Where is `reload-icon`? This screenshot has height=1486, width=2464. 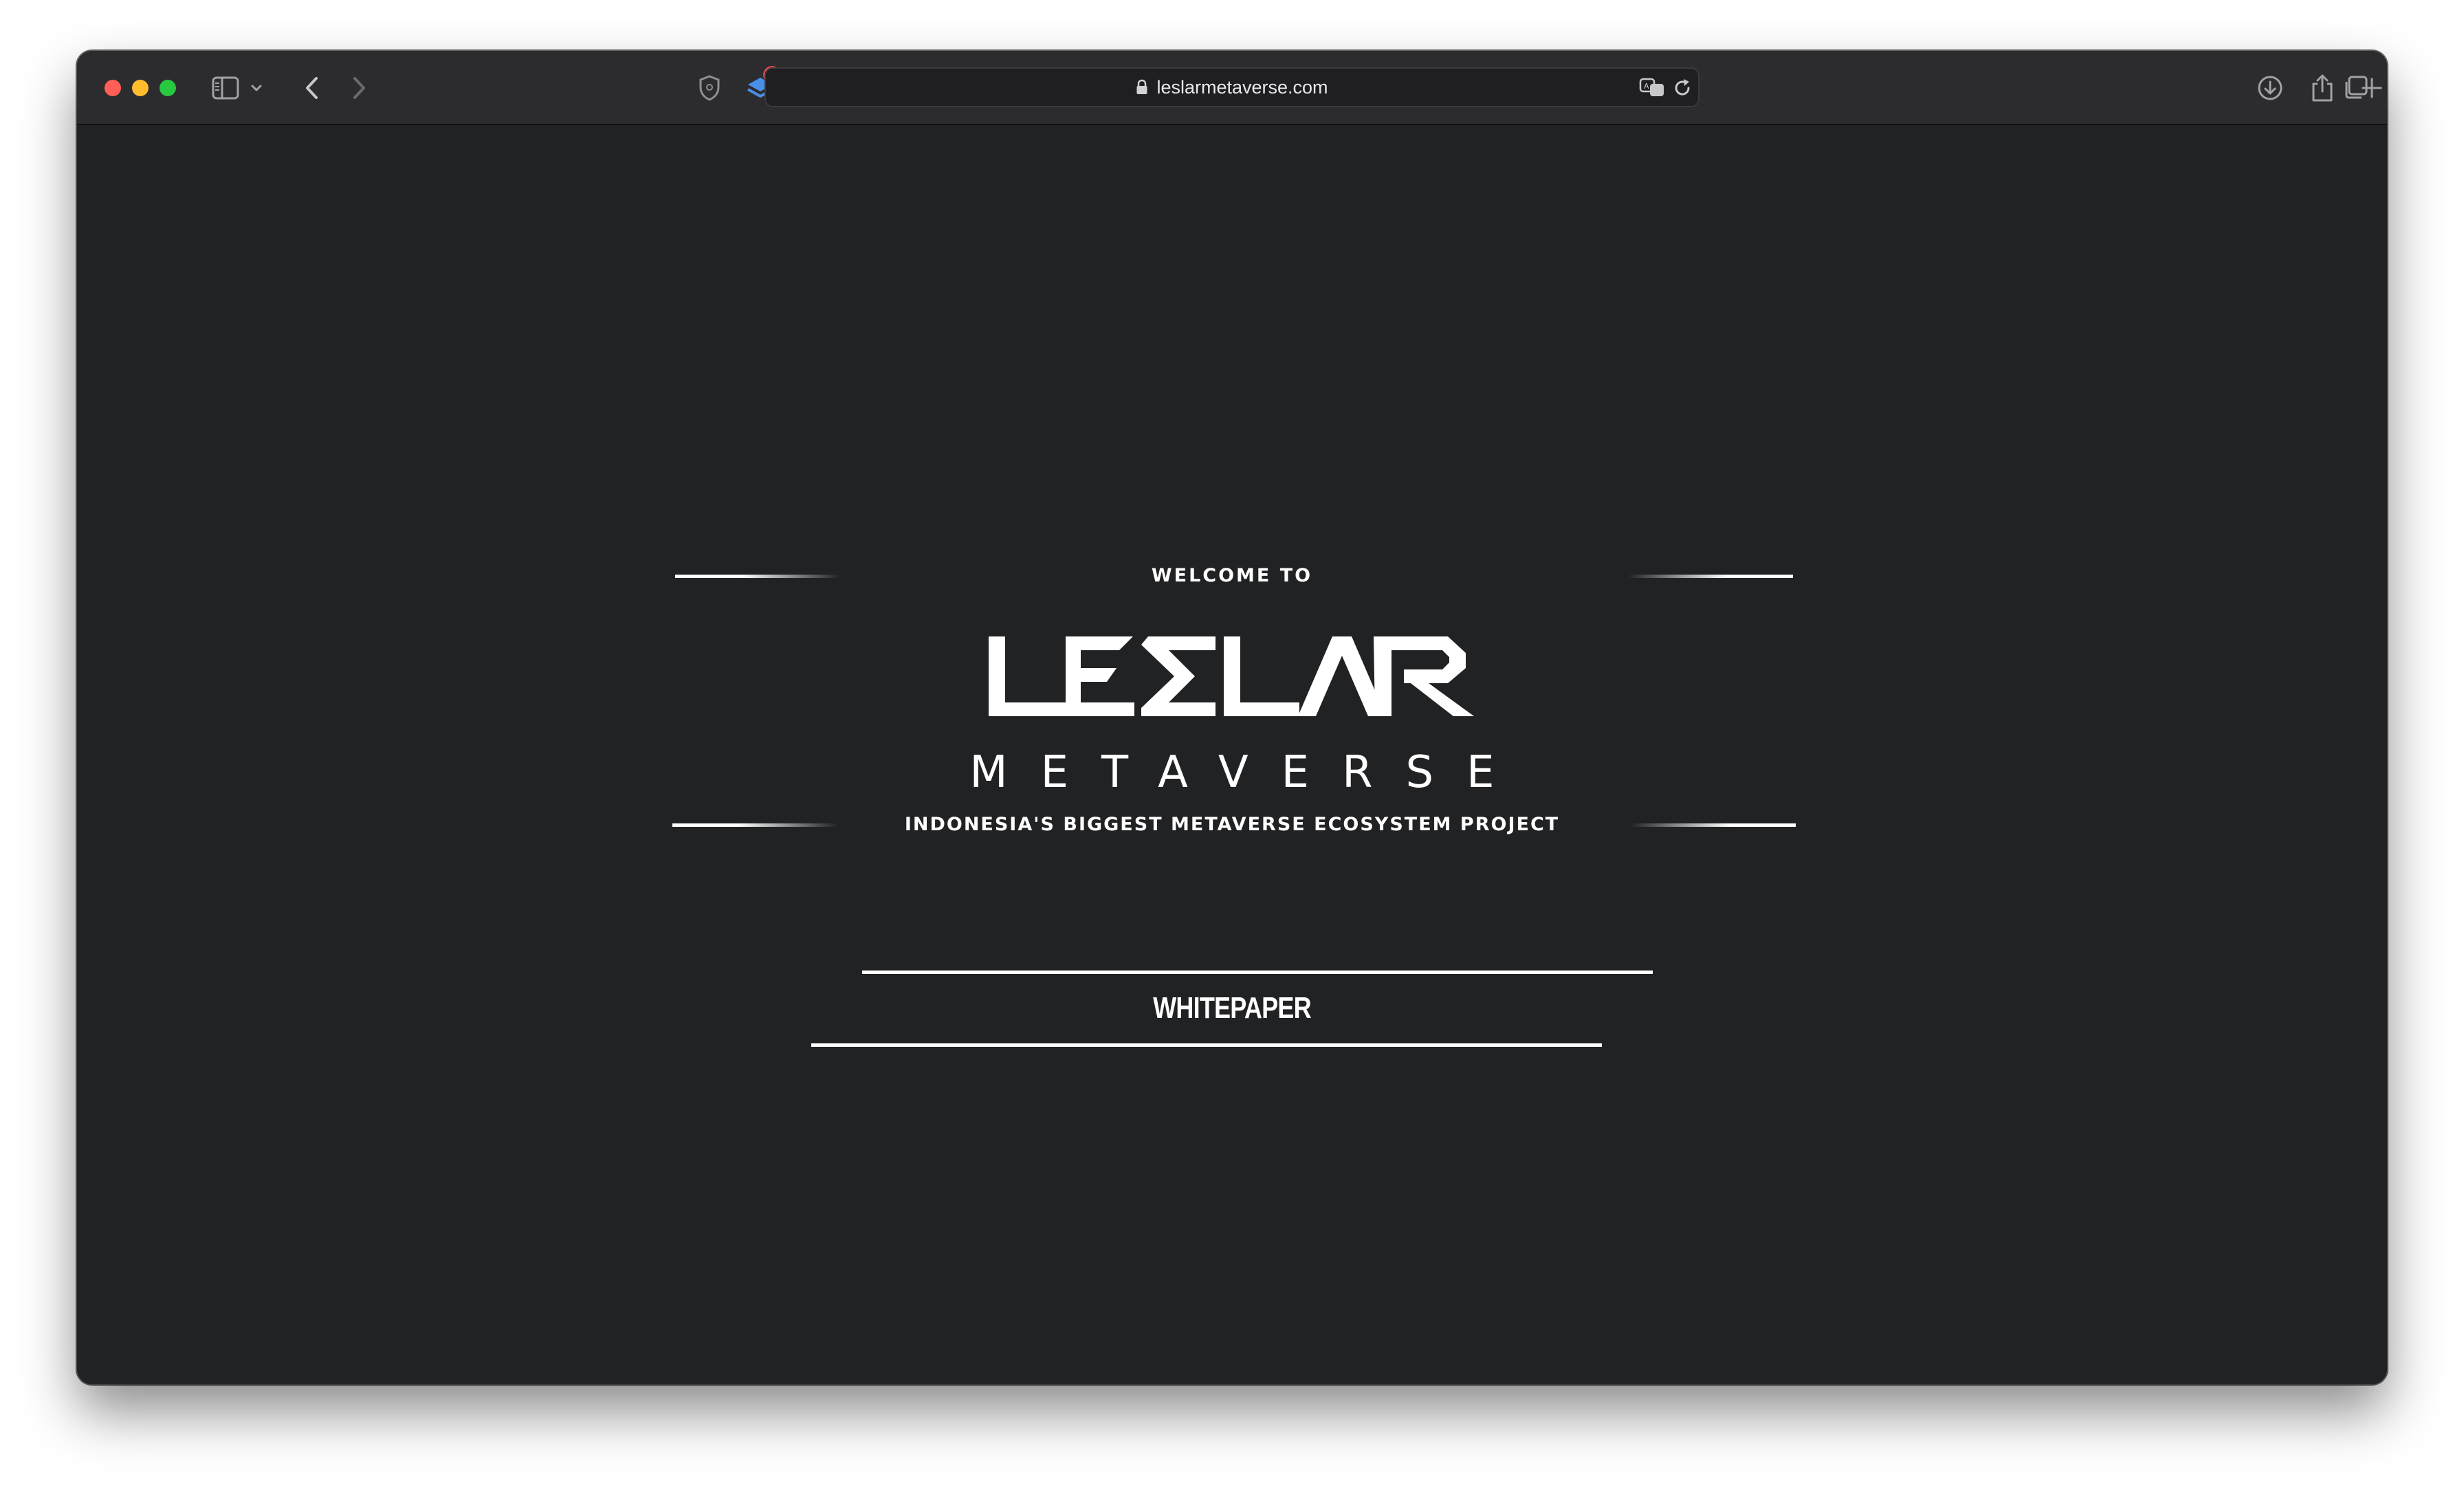 reload-icon is located at coordinates (1683, 88).